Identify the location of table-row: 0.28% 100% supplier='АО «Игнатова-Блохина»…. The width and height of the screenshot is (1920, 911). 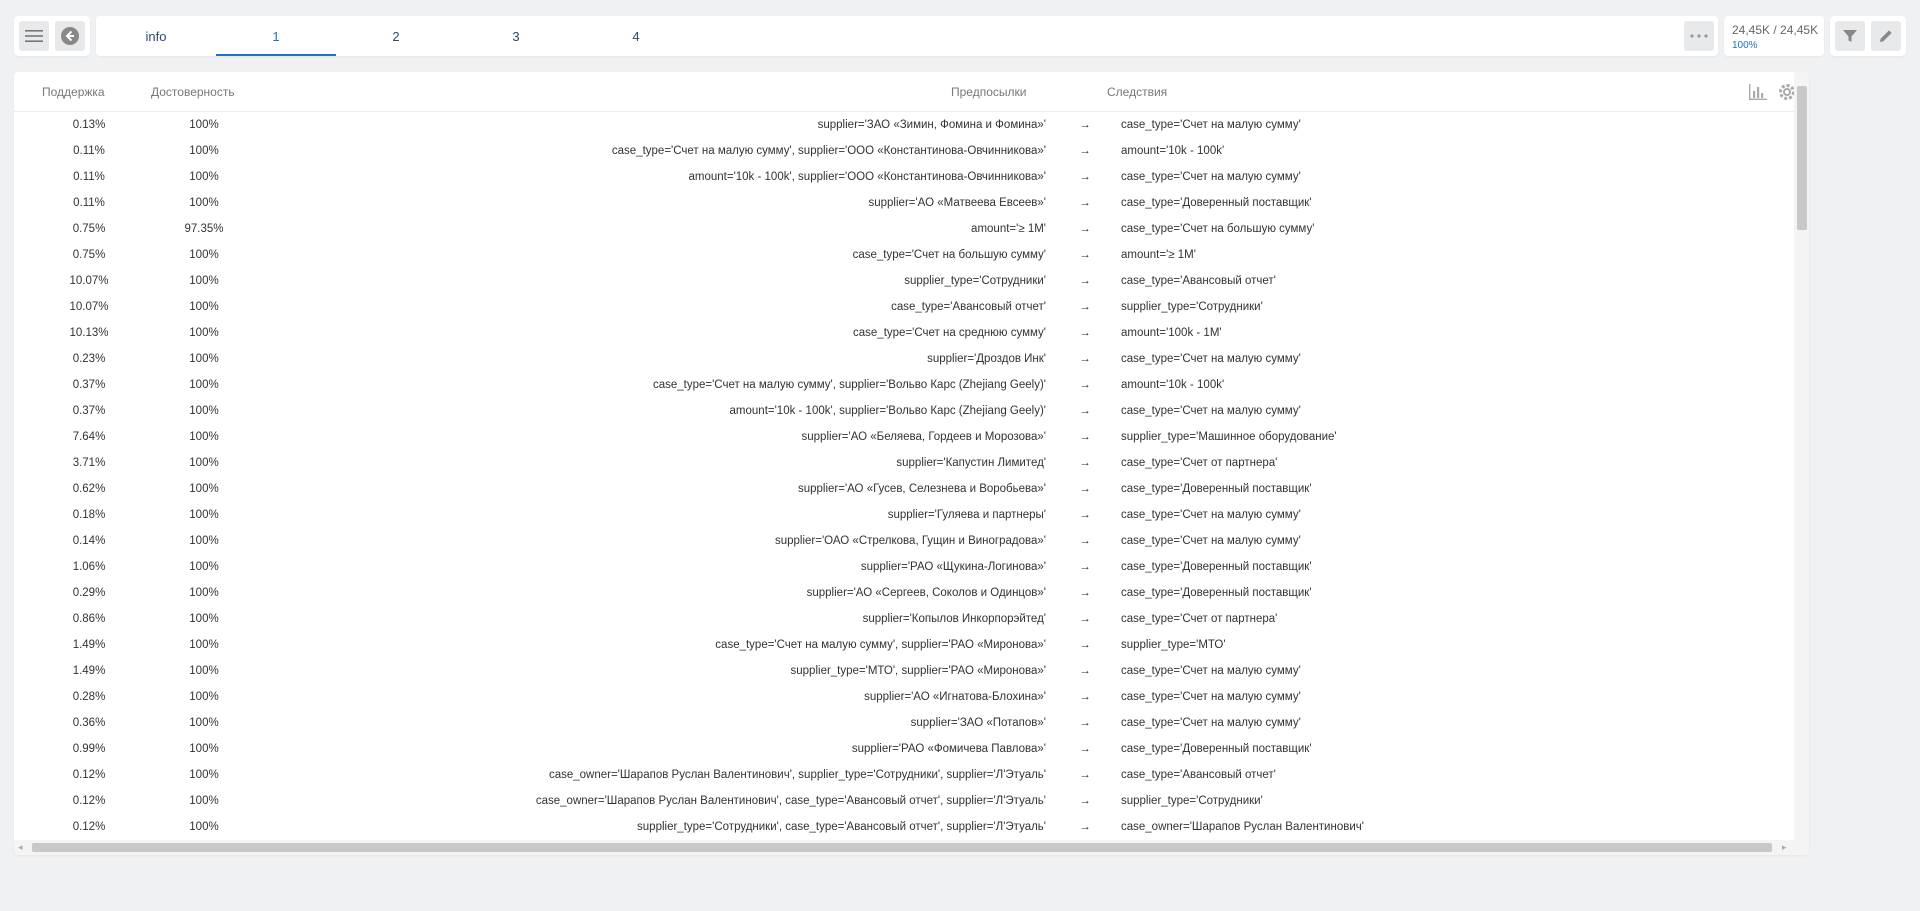
(901, 697).